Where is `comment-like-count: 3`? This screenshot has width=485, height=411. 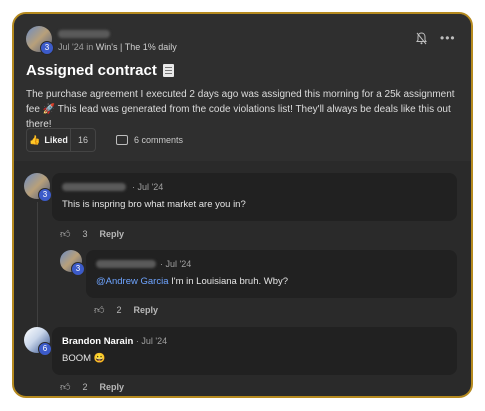 comment-like-count: 3 is located at coordinates (85, 234).